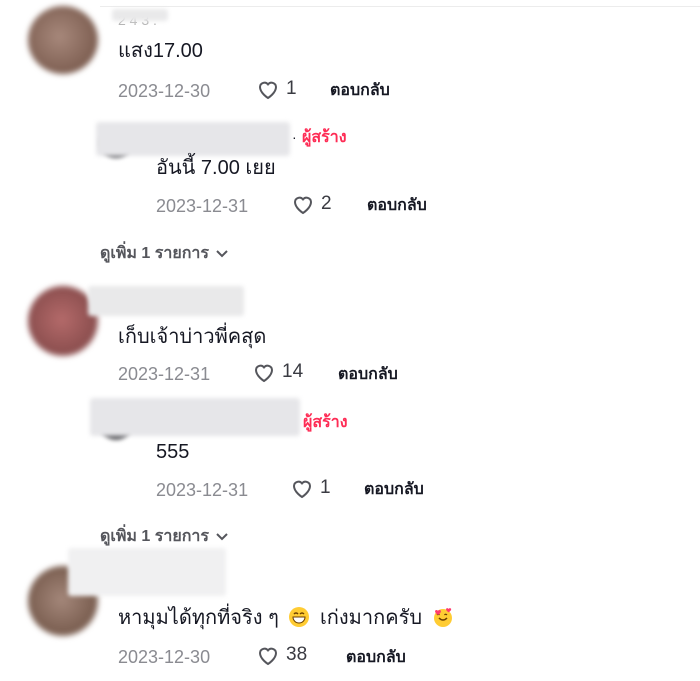 The width and height of the screenshot is (700, 681). Describe the element at coordinates (63, 40) in the screenshot. I see `avatar` at that location.